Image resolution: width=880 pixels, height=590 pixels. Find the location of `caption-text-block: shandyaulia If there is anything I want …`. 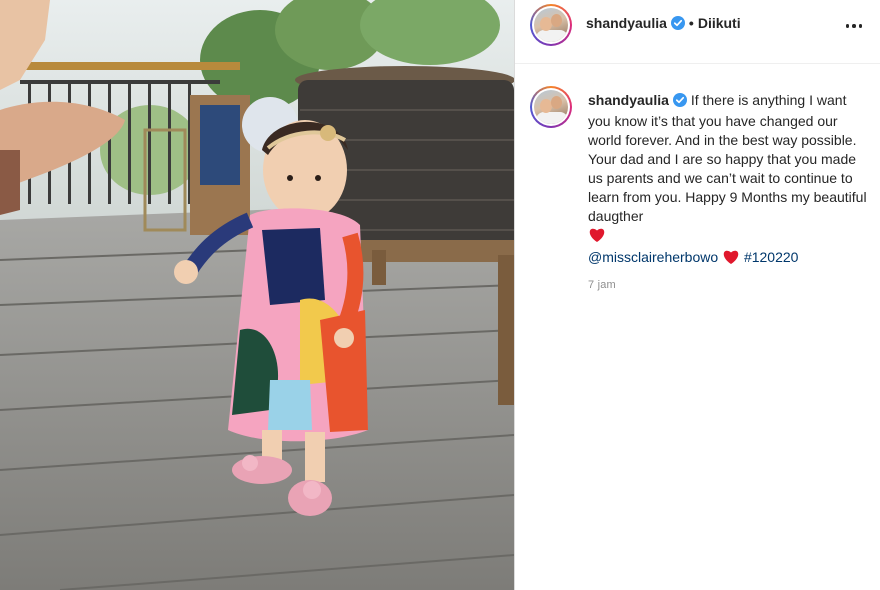

caption-text-block: shandyaulia If there is anything I want … is located at coordinates (728, 180).